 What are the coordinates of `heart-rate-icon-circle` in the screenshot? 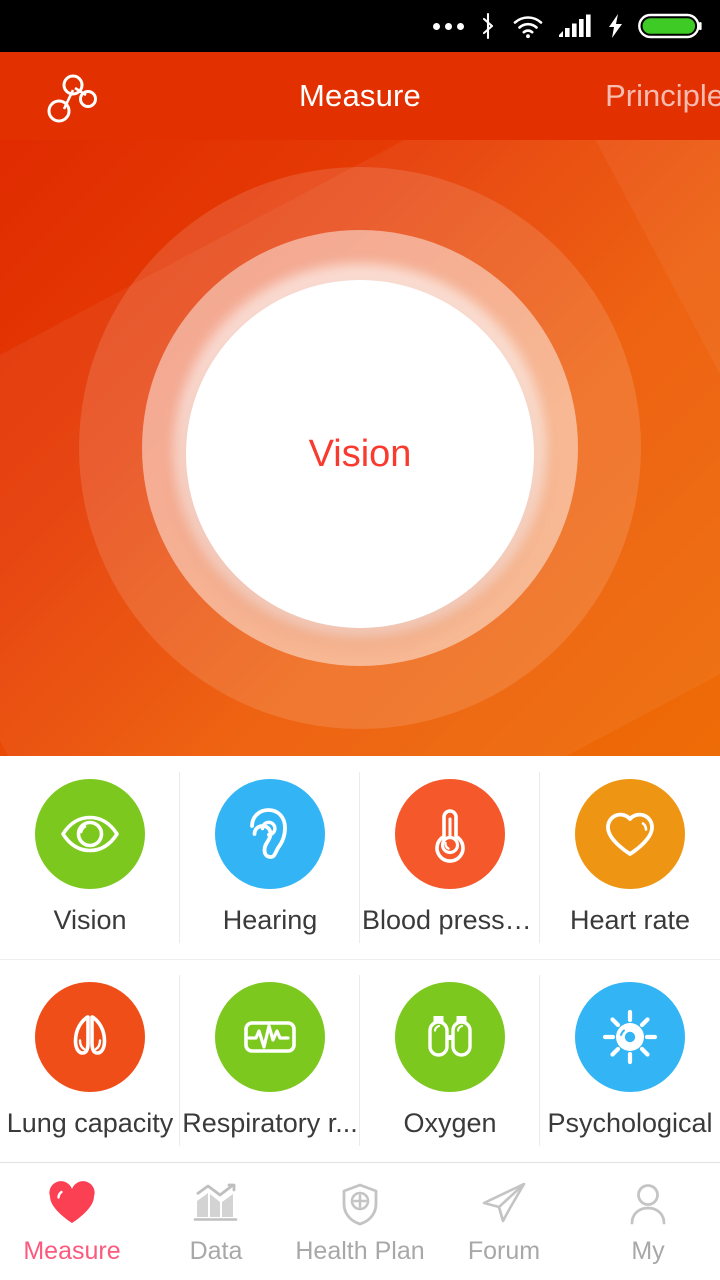 It's located at (630, 834).